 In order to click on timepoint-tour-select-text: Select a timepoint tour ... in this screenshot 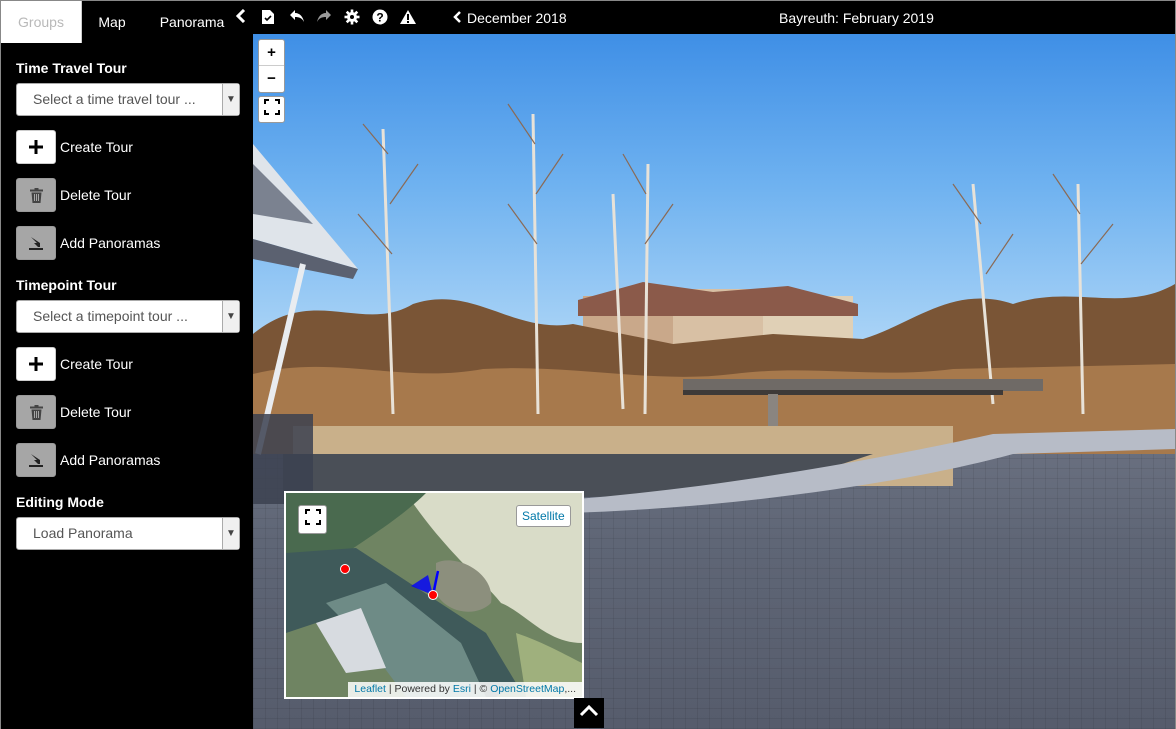, I will do `click(110, 316)`.